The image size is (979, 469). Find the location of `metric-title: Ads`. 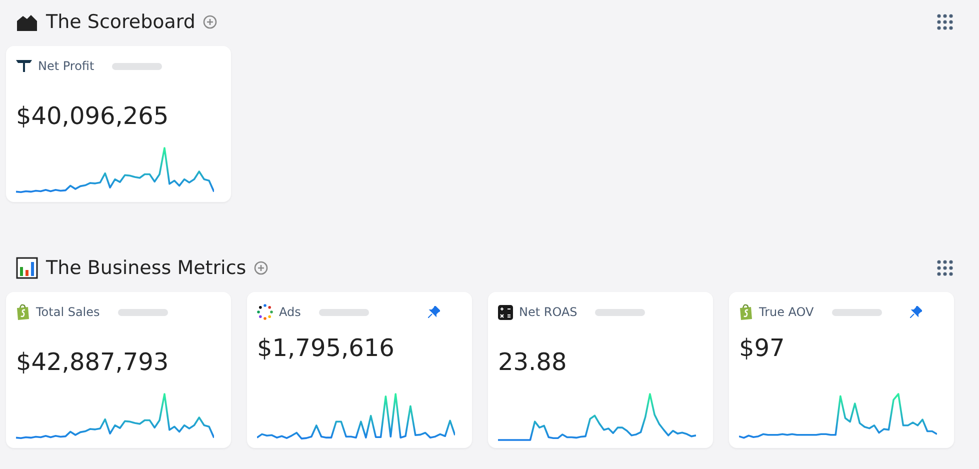

metric-title: Ads is located at coordinates (290, 312).